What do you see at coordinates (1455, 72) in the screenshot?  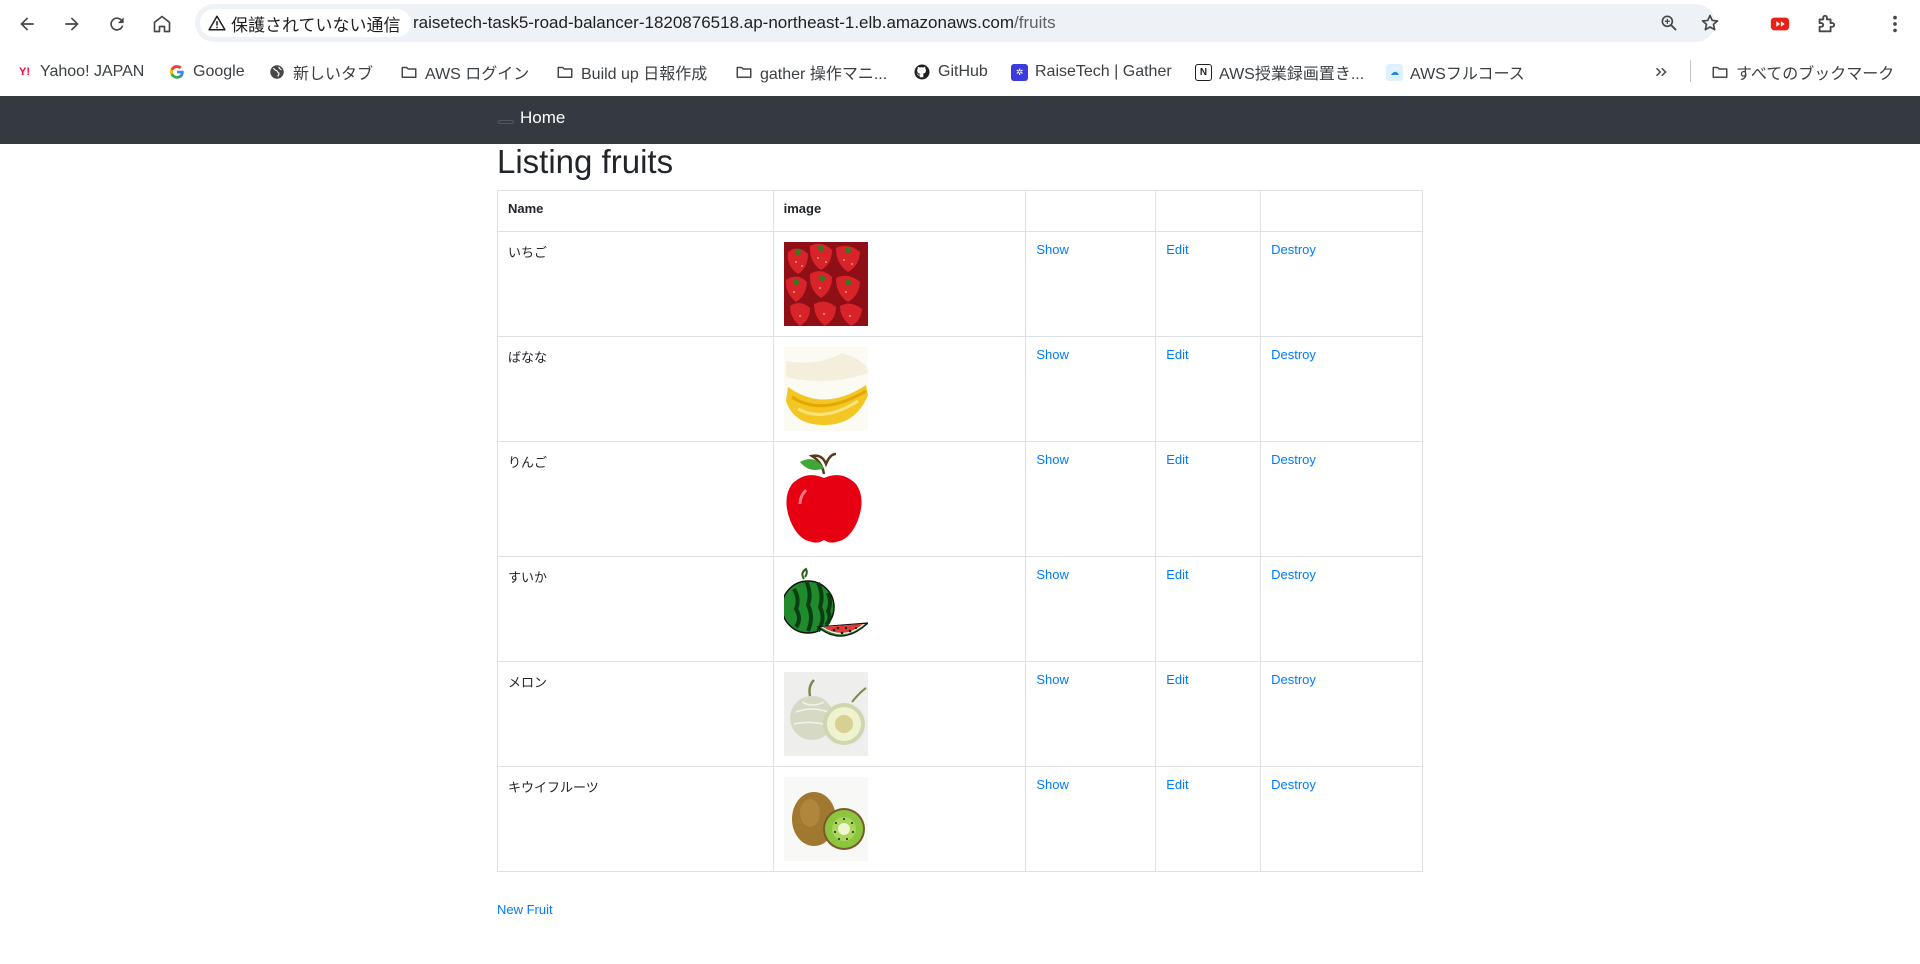 I see `bookmark-aws-full-course: ☁ AWSフルコース` at bounding box center [1455, 72].